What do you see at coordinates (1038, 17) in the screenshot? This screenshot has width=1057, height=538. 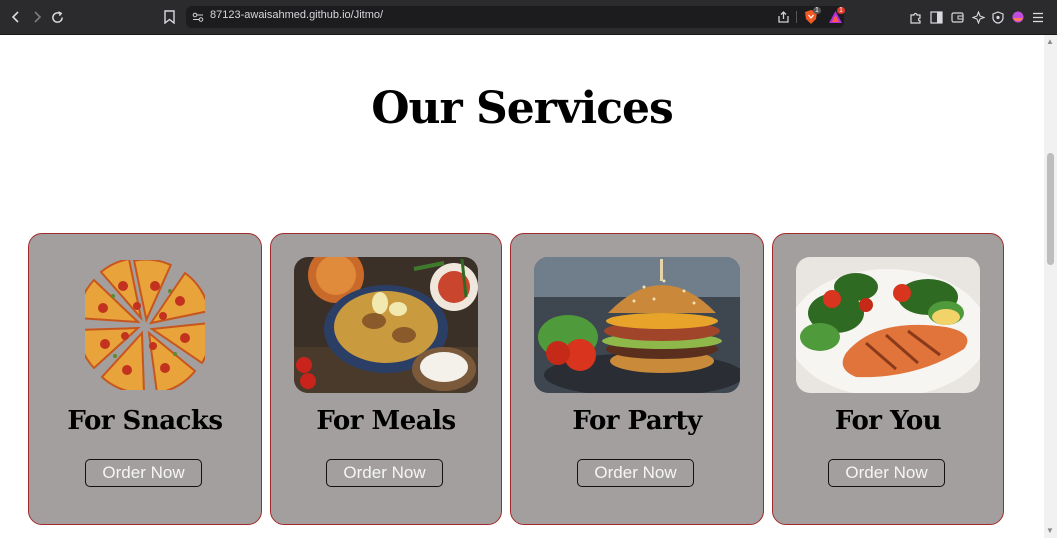 I see `menu-icon` at bounding box center [1038, 17].